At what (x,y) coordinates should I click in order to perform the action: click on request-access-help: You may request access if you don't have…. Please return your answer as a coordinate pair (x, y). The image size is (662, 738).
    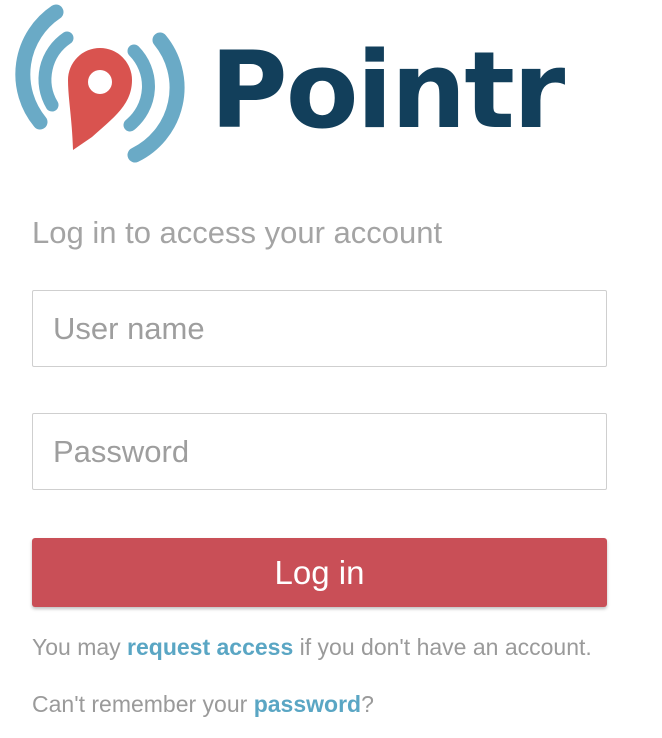
    Looking at the image, I should click on (312, 647).